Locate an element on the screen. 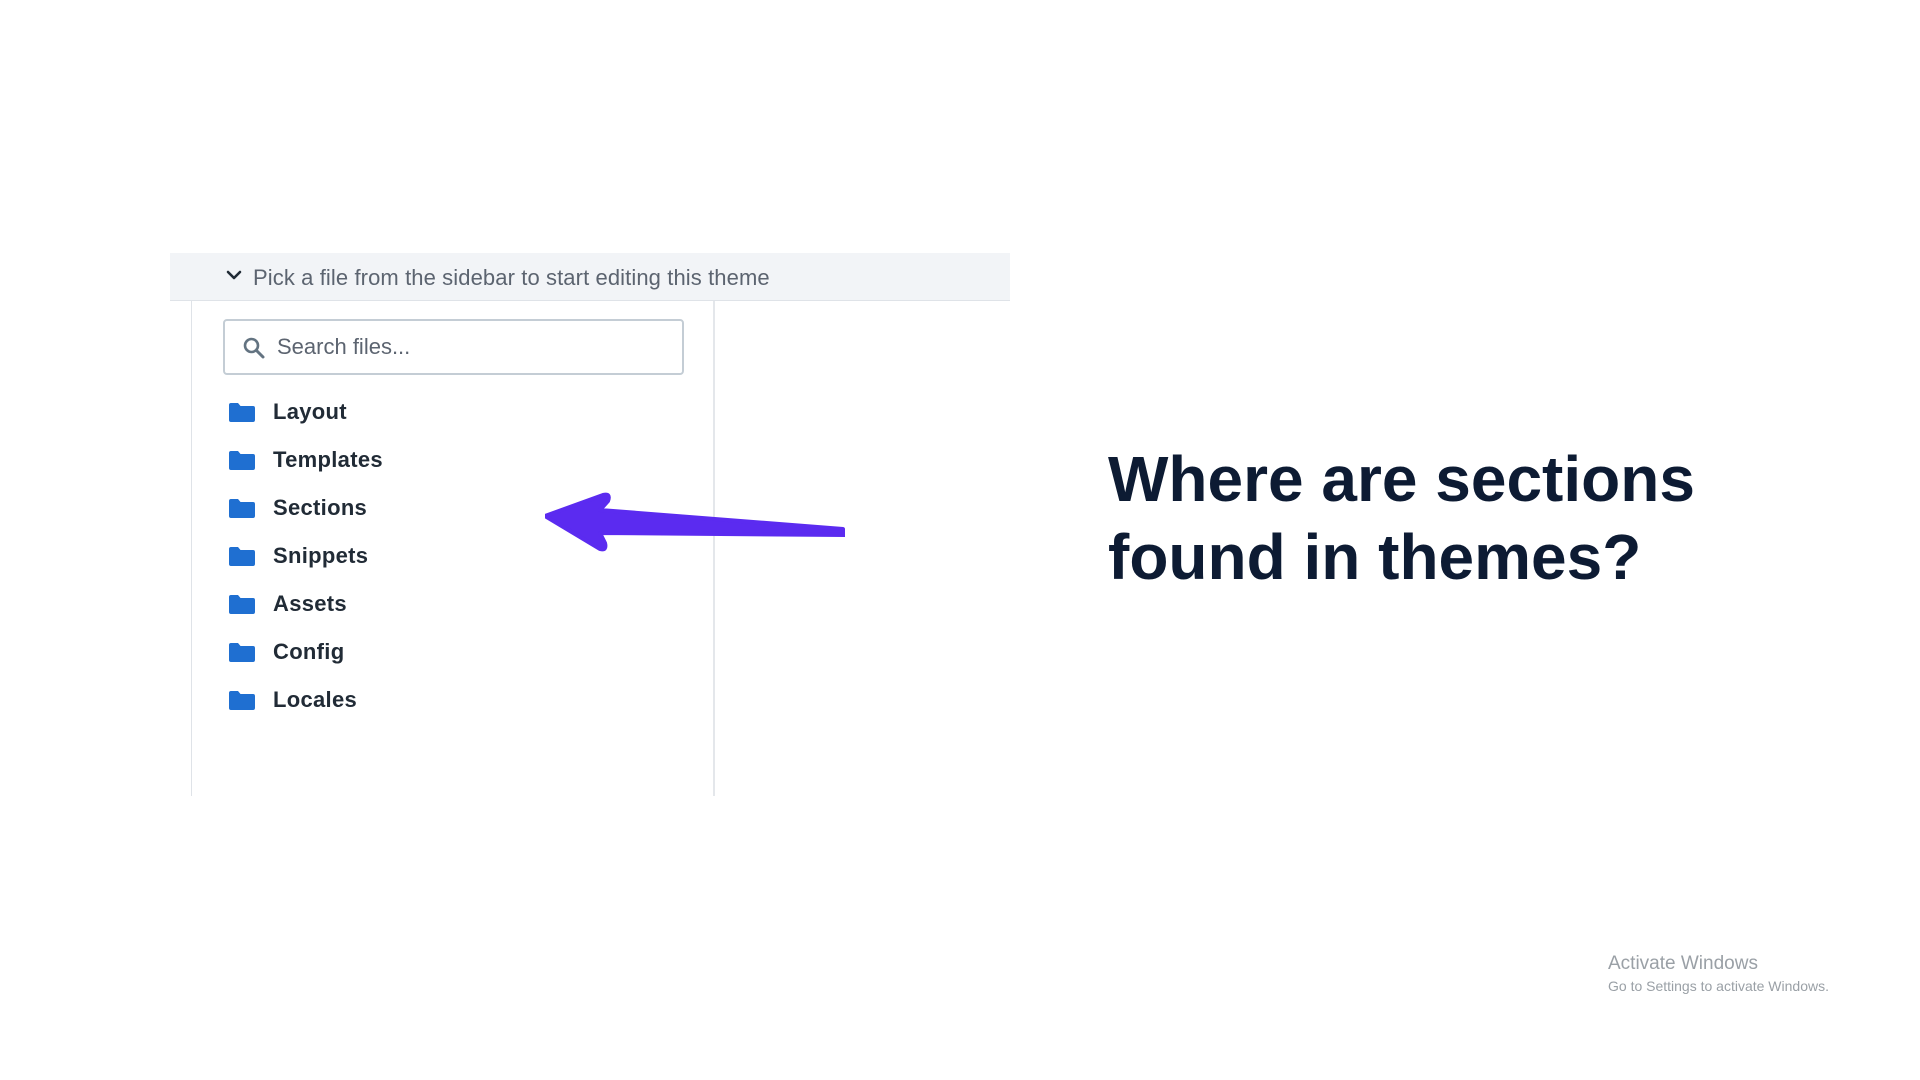 The height and width of the screenshot is (1080, 1920). folder-item-assets: Assets is located at coordinates (305, 604).